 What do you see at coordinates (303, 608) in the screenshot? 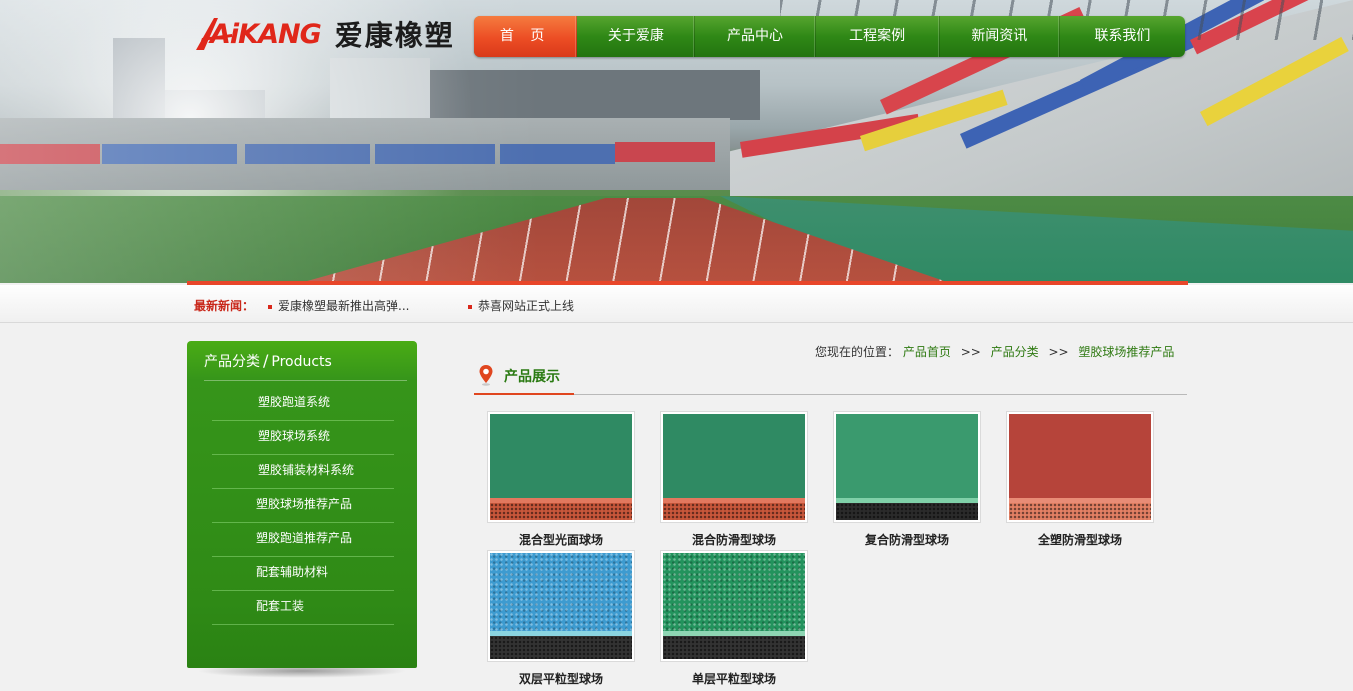
I see `sidebar-item-tooling: 配套工装` at bounding box center [303, 608].